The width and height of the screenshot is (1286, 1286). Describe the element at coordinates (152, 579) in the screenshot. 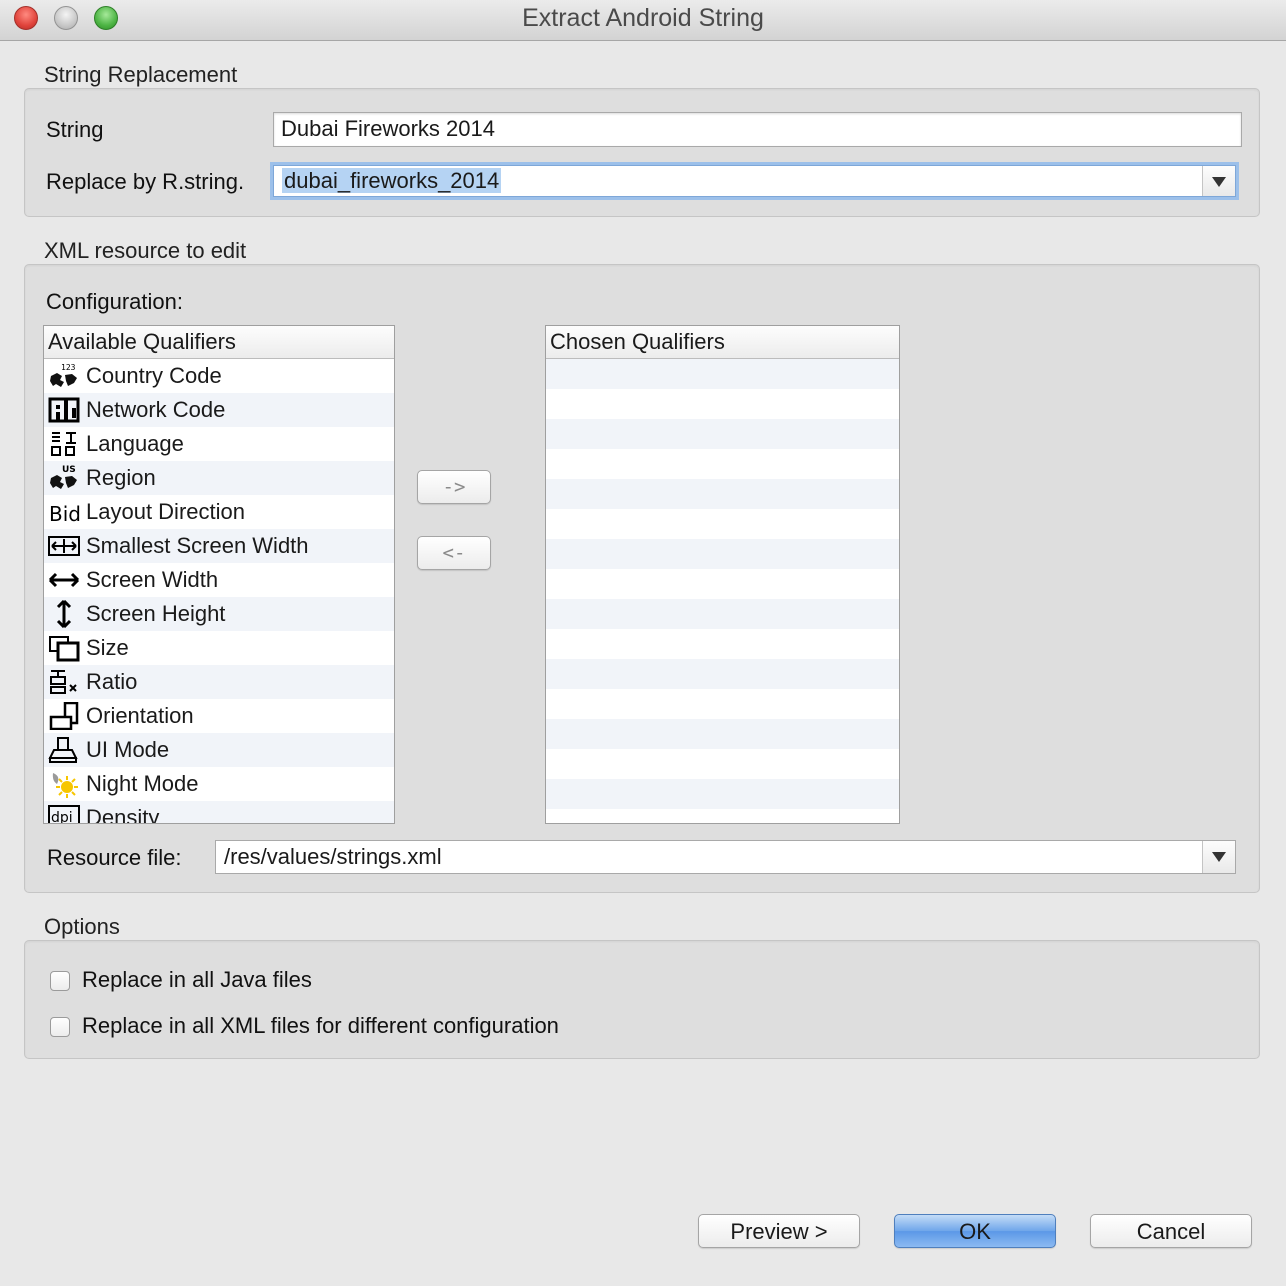

I see `qualifier-label: Screen Width` at that location.